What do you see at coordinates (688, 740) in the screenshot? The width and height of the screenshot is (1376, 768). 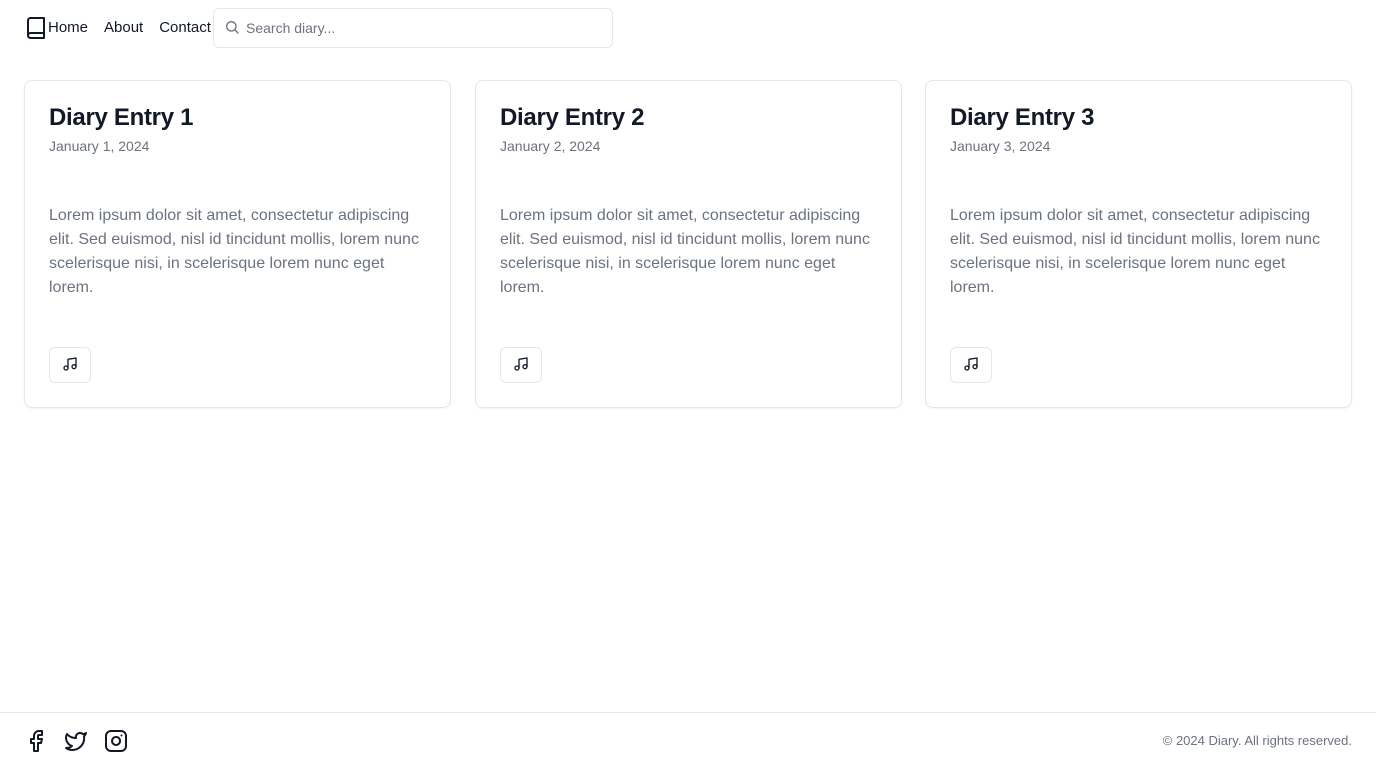 I see `footer: © 2024 Diary. All rights reserved.` at bounding box center [688, 740].